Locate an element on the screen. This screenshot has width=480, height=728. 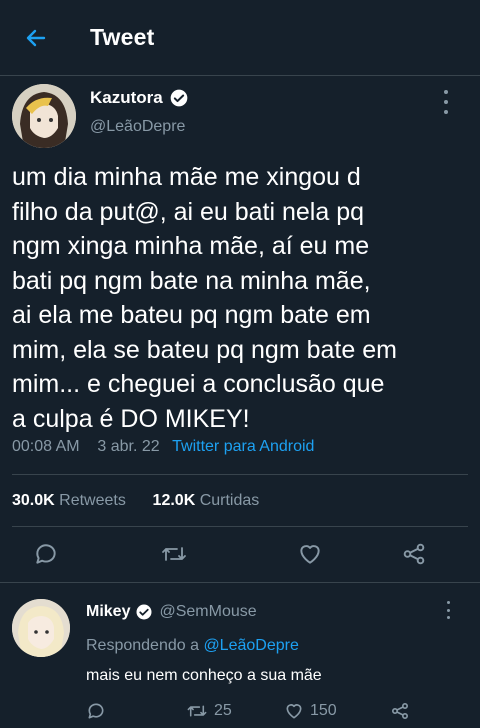
author-name: Kazutora is located at coordinates (126, 98).